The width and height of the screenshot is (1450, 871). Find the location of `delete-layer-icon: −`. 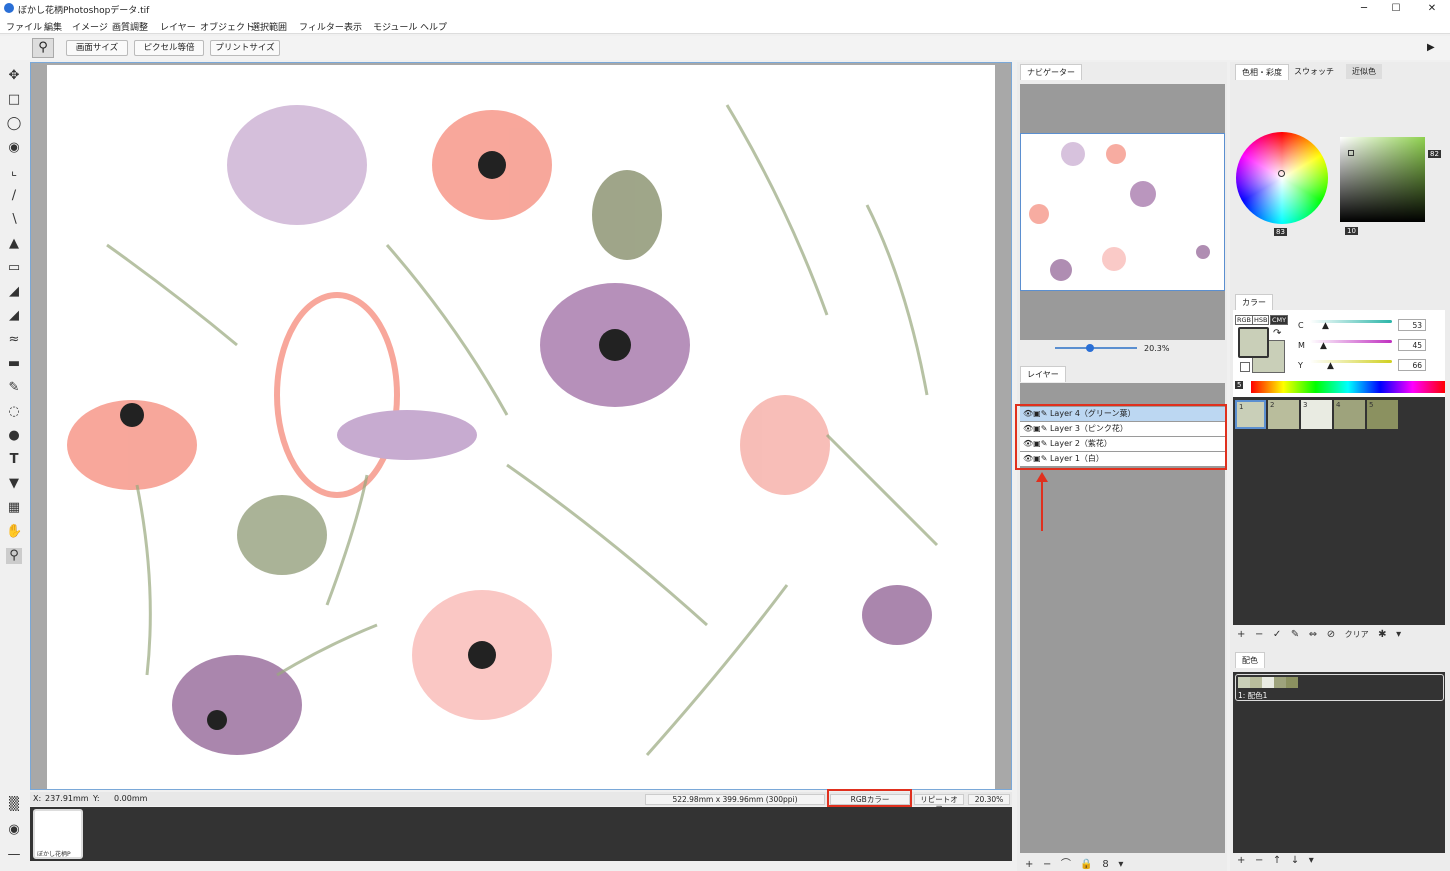

delete-layer-icon: − is located at coordinates (1047, 864).